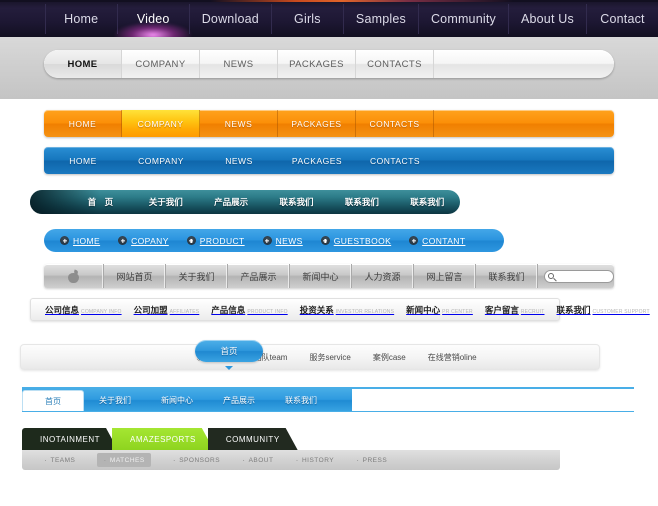 The width and height of the screenshot is (658, 506). I want to click on bluebar-item-contacts: CONTACTS, so click(395, 160).